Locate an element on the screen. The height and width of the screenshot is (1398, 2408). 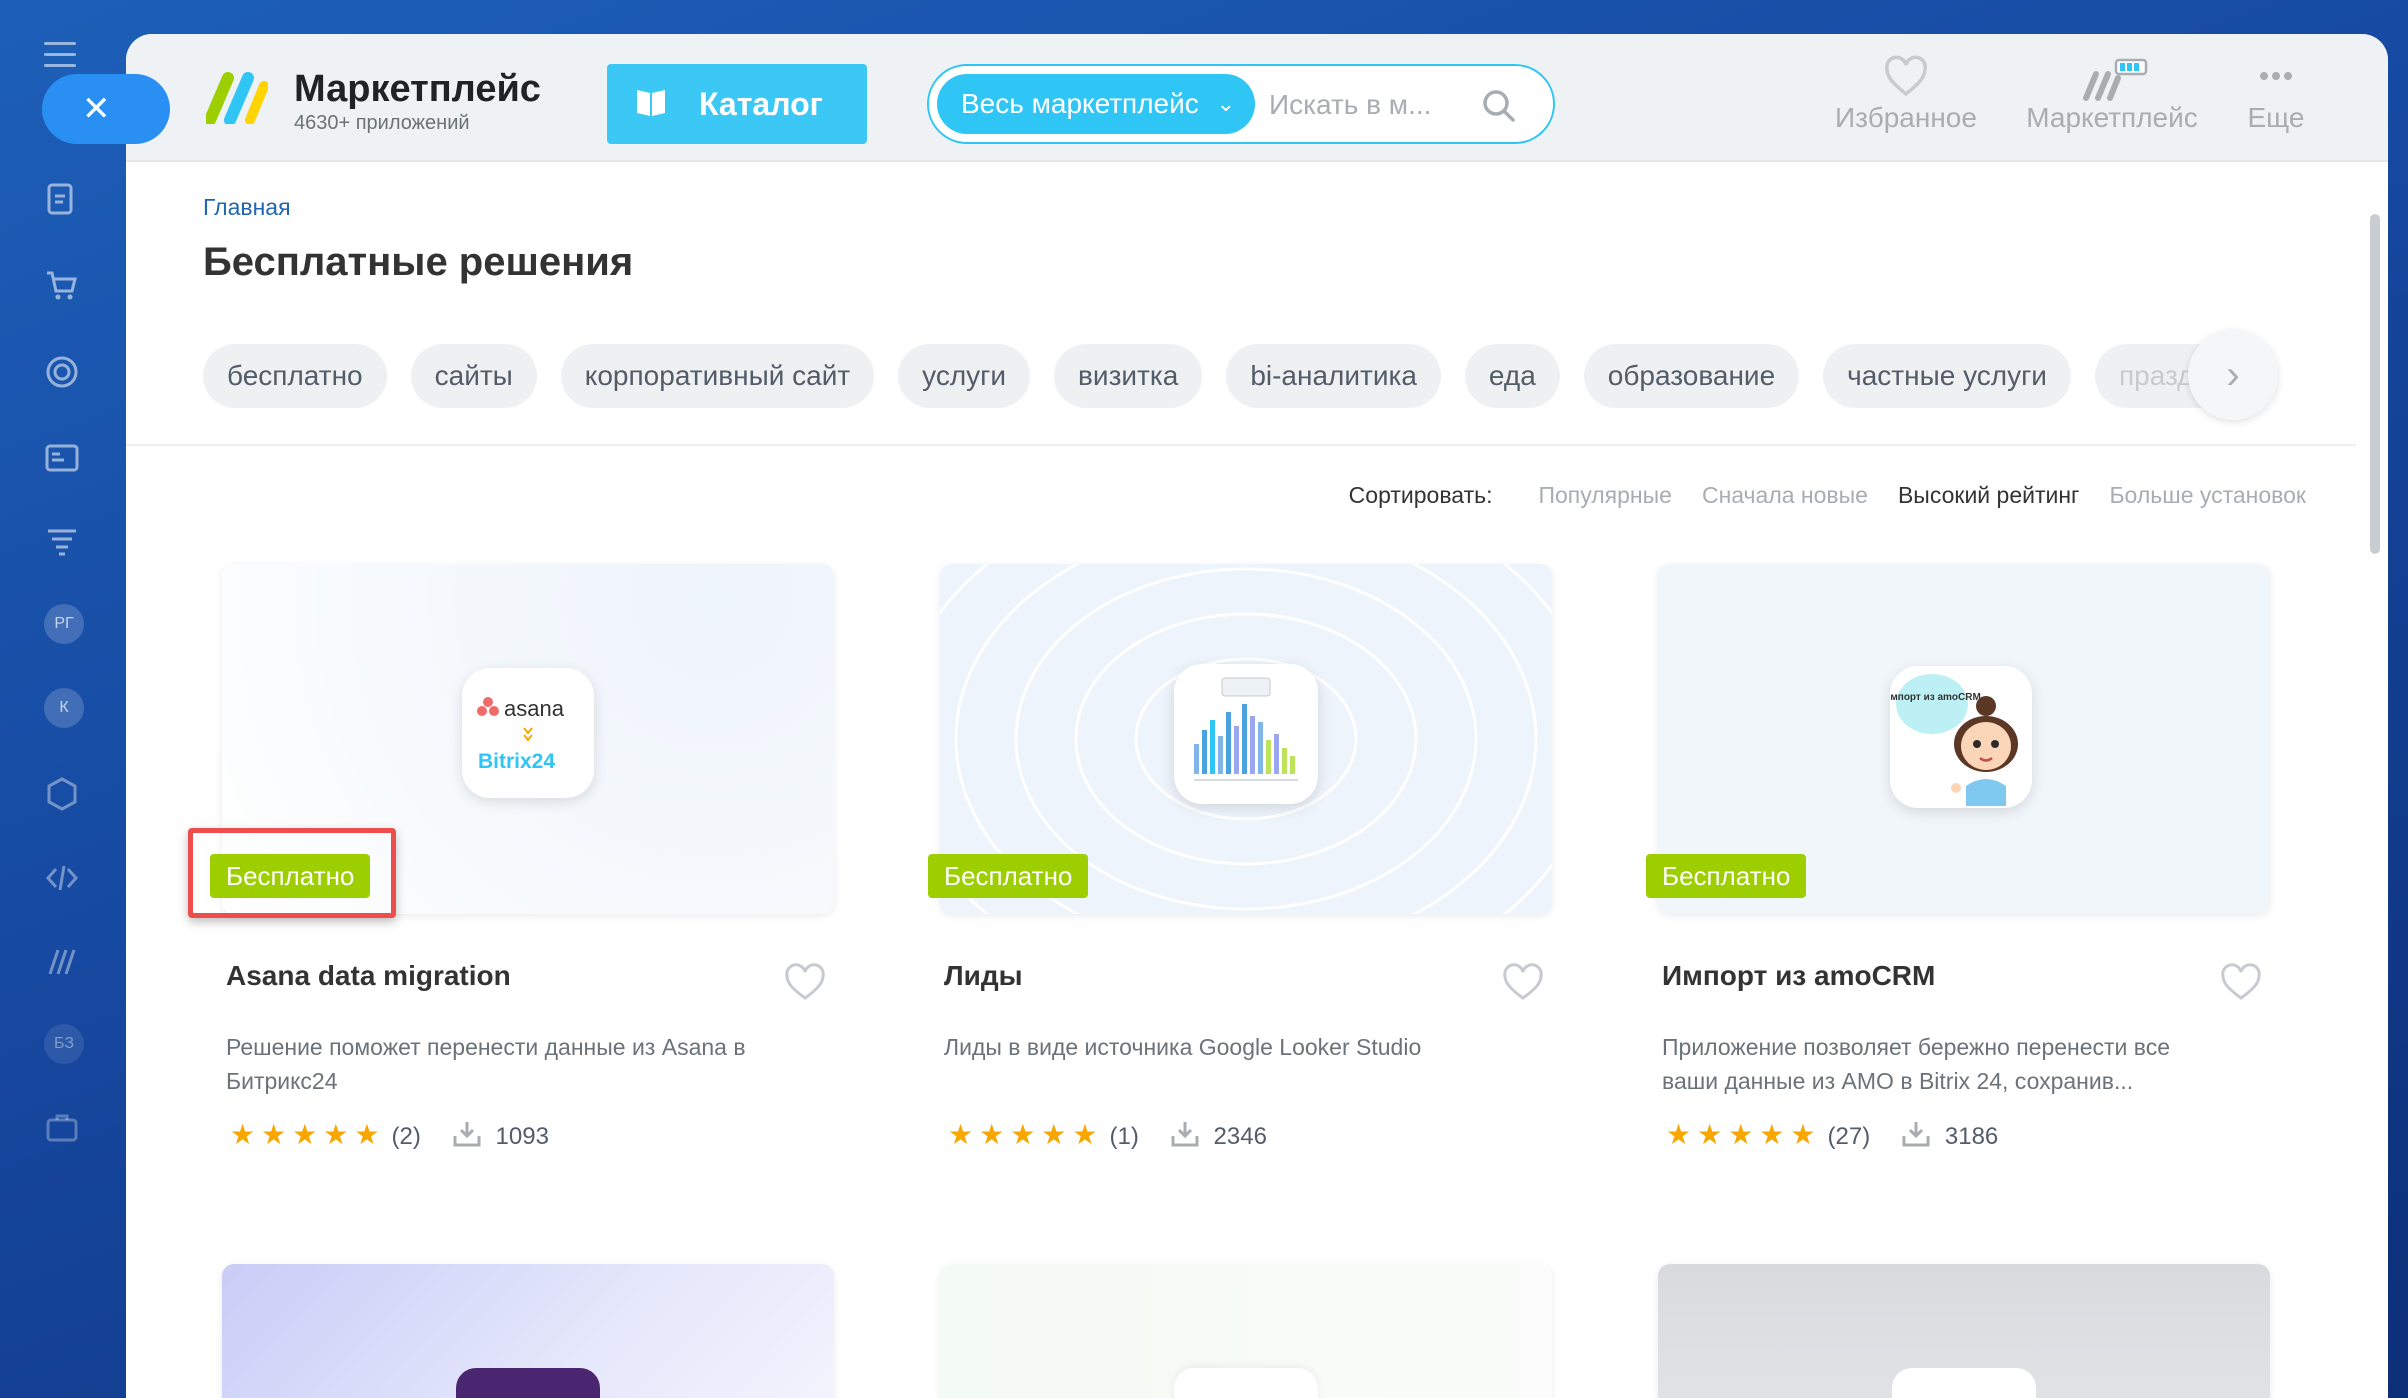
tasks-icon is located at coordinates (64, 202).